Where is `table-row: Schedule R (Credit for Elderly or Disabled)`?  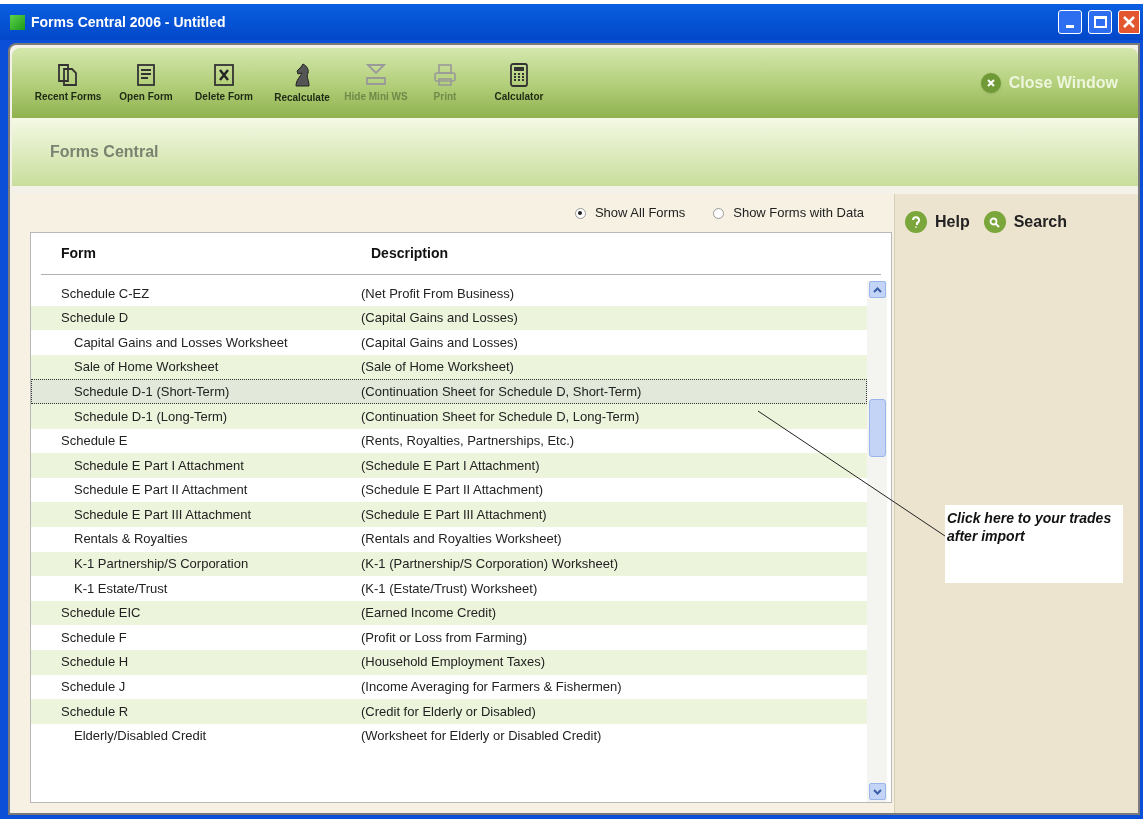 table-row: Schedule R (Credit for Elderly or Disabled) is located at coordinates (449, 711).